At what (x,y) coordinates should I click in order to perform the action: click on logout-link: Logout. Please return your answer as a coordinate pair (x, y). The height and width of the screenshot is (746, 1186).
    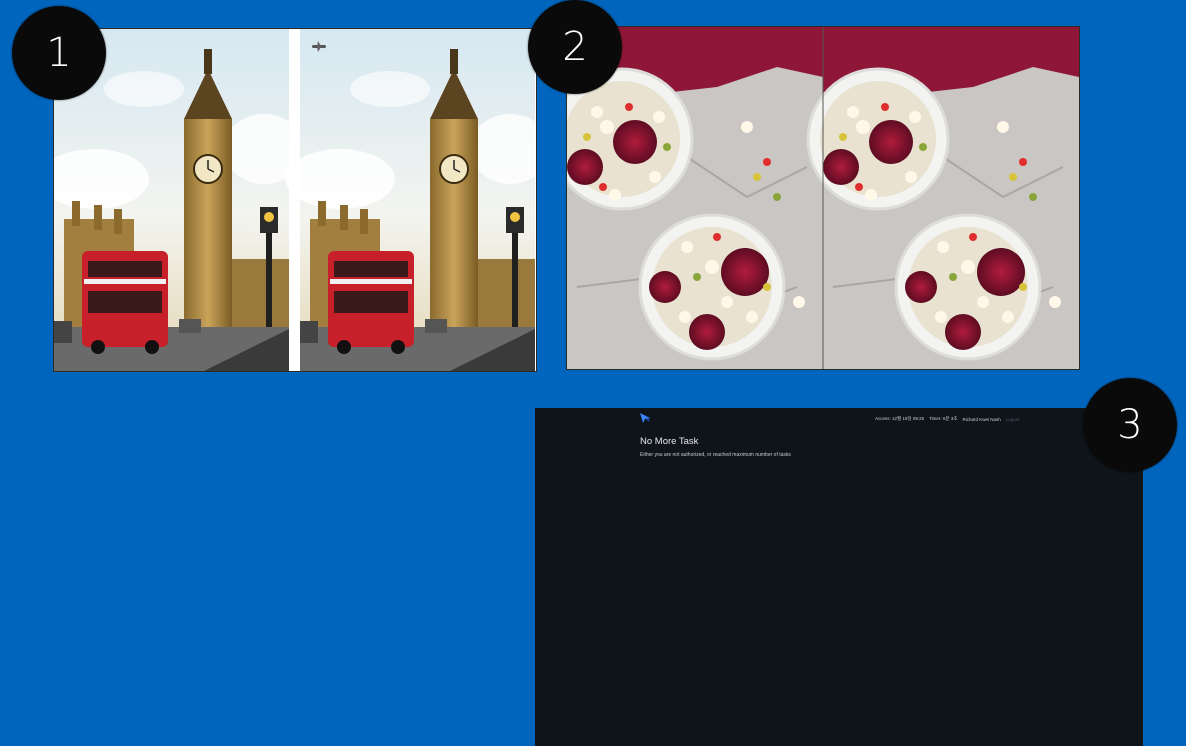
    Looking at the image, I should click on (1013, 419).